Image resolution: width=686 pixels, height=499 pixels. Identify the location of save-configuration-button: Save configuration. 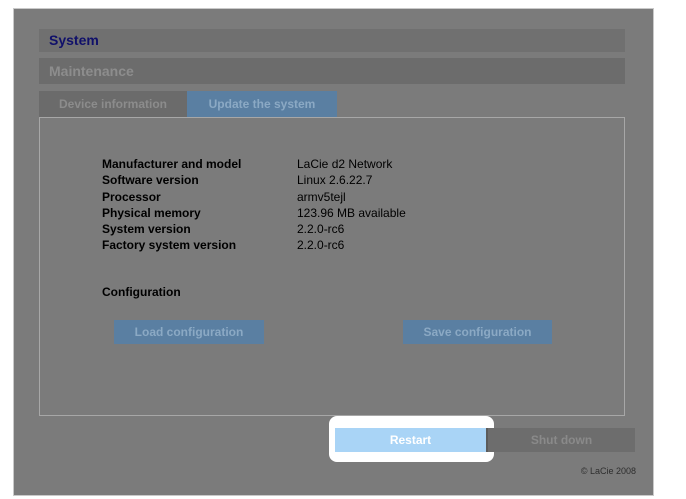
(477, 332).